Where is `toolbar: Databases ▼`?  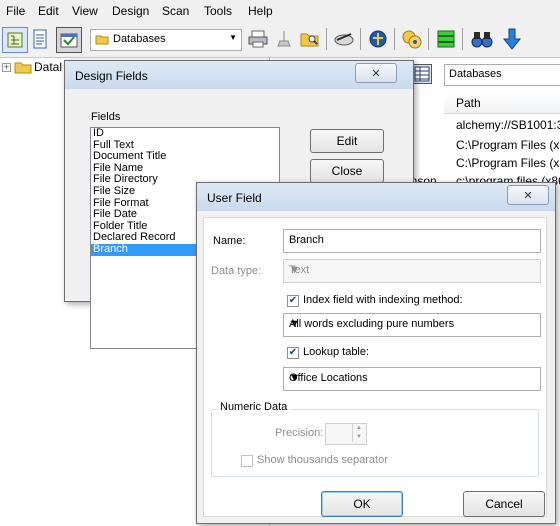
toolbar: Databases ▼ is located at coordinates (280, 40).